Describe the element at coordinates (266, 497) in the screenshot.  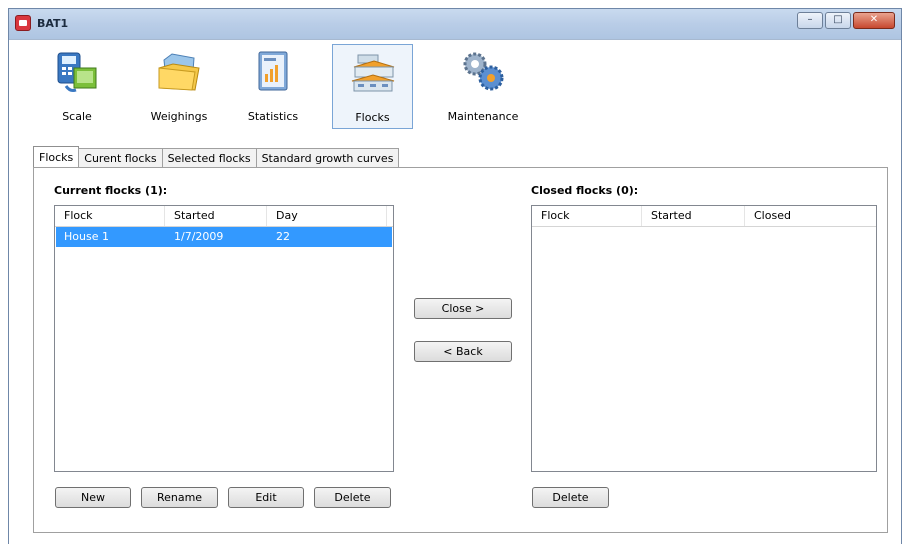
I see `edit-button: Edit` at that location.